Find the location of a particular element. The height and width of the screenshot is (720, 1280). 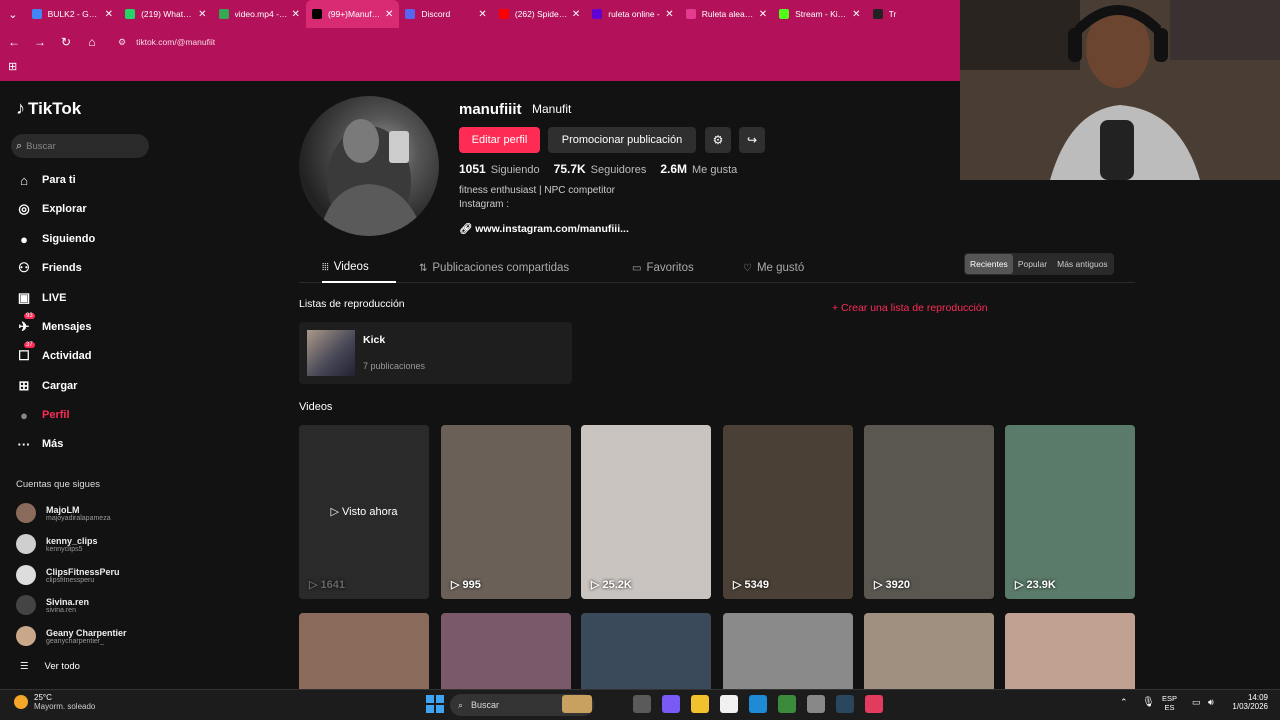

sidebar-item-explorar: ◎ Explorar is located at coordinates (51, 209).